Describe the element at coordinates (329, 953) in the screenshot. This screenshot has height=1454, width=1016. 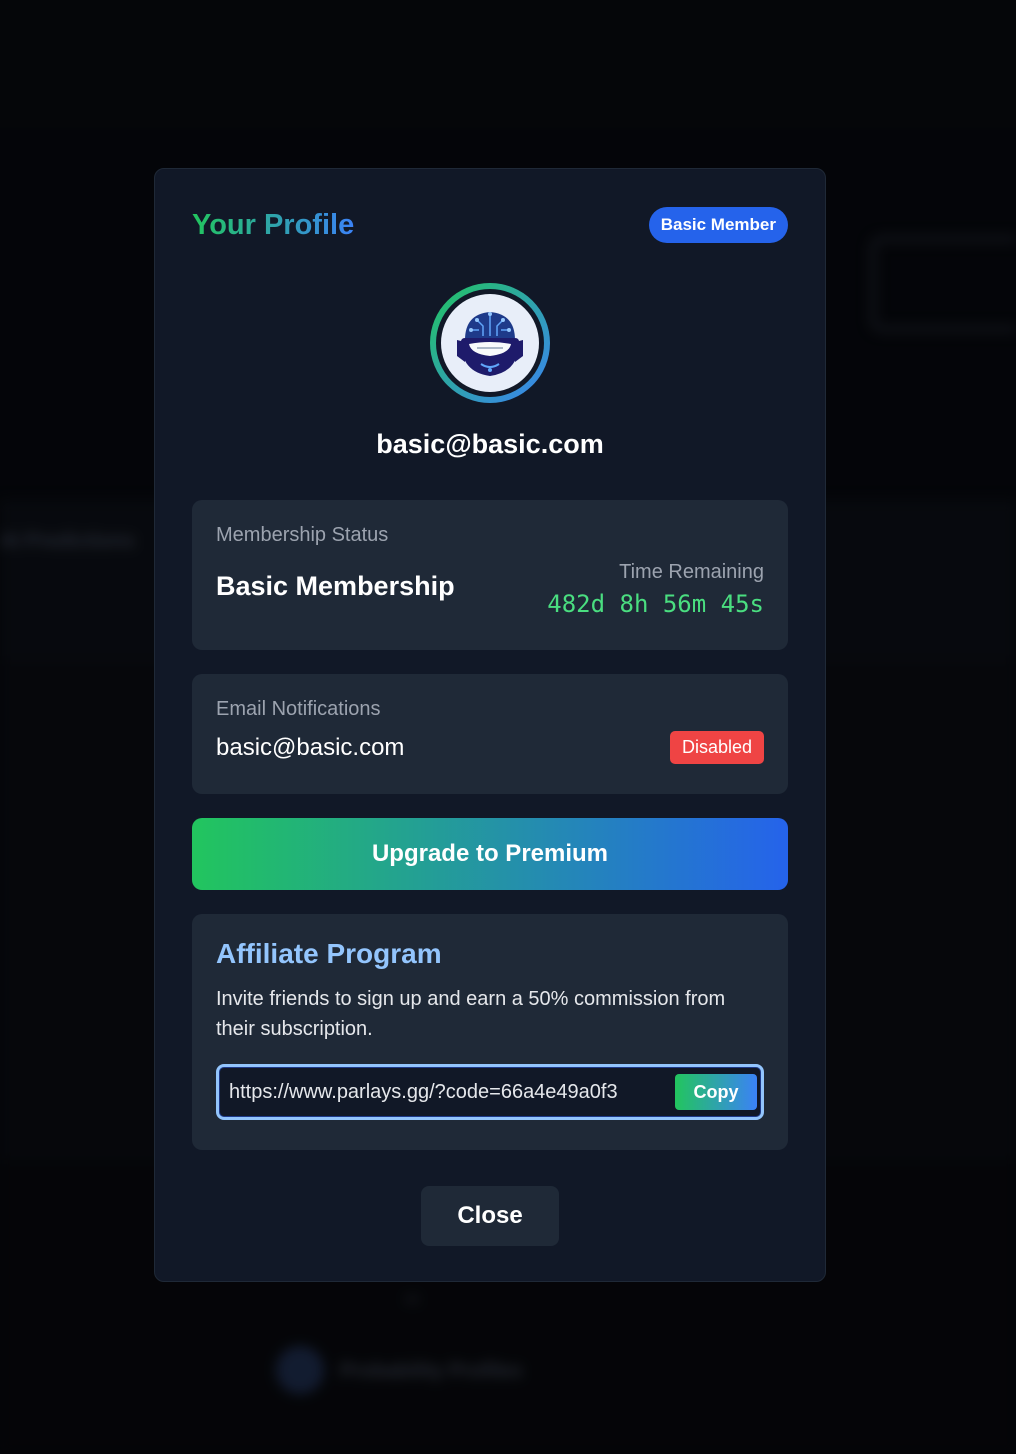
I see `affiliate-title: Affiliate Program` at that location.